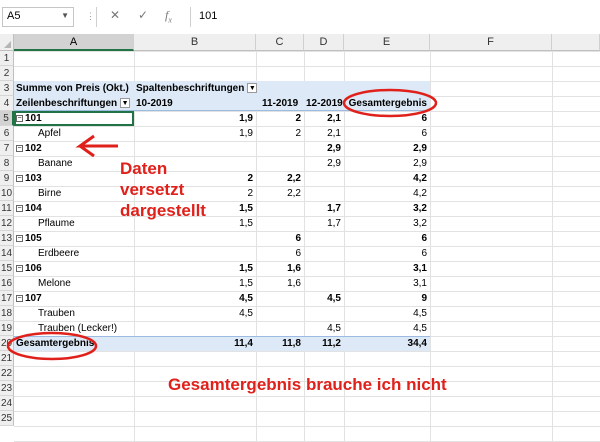 The image size is (600, 442). What do you see at coordinates (7, 58) in the screenshot?
I see `row-header: 1` at bounding box center [7, 58].